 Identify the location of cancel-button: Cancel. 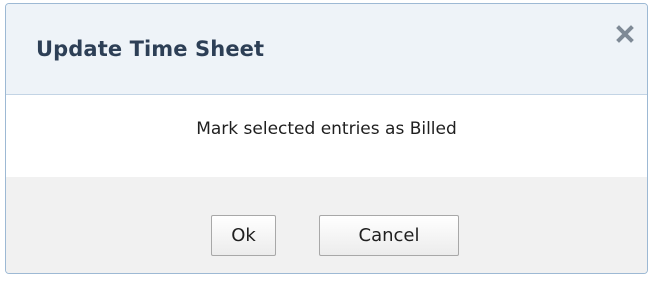
(389, 235).